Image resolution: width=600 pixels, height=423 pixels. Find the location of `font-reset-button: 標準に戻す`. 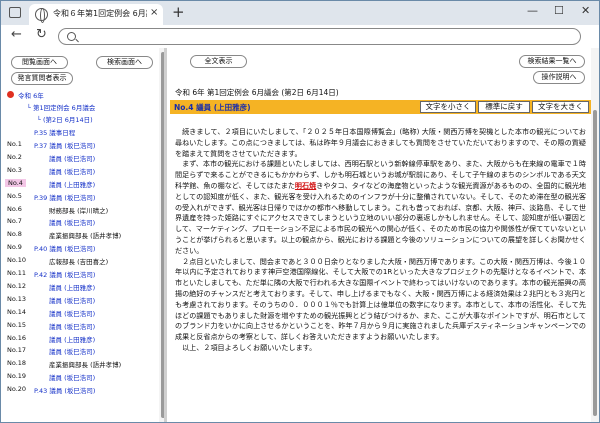

font-reset-button: 標準に戻す is located at coordinates (504, 107).